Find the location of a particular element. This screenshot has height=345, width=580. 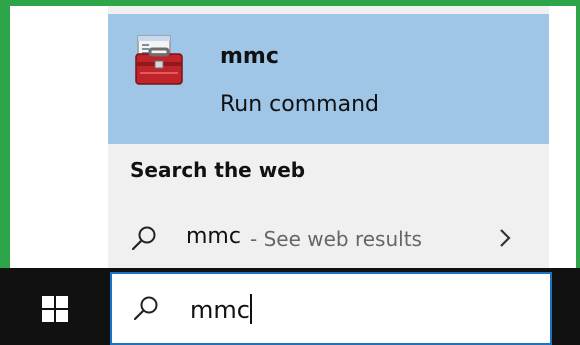

app-subtitle: Run command is located at coordinates (299, 104).